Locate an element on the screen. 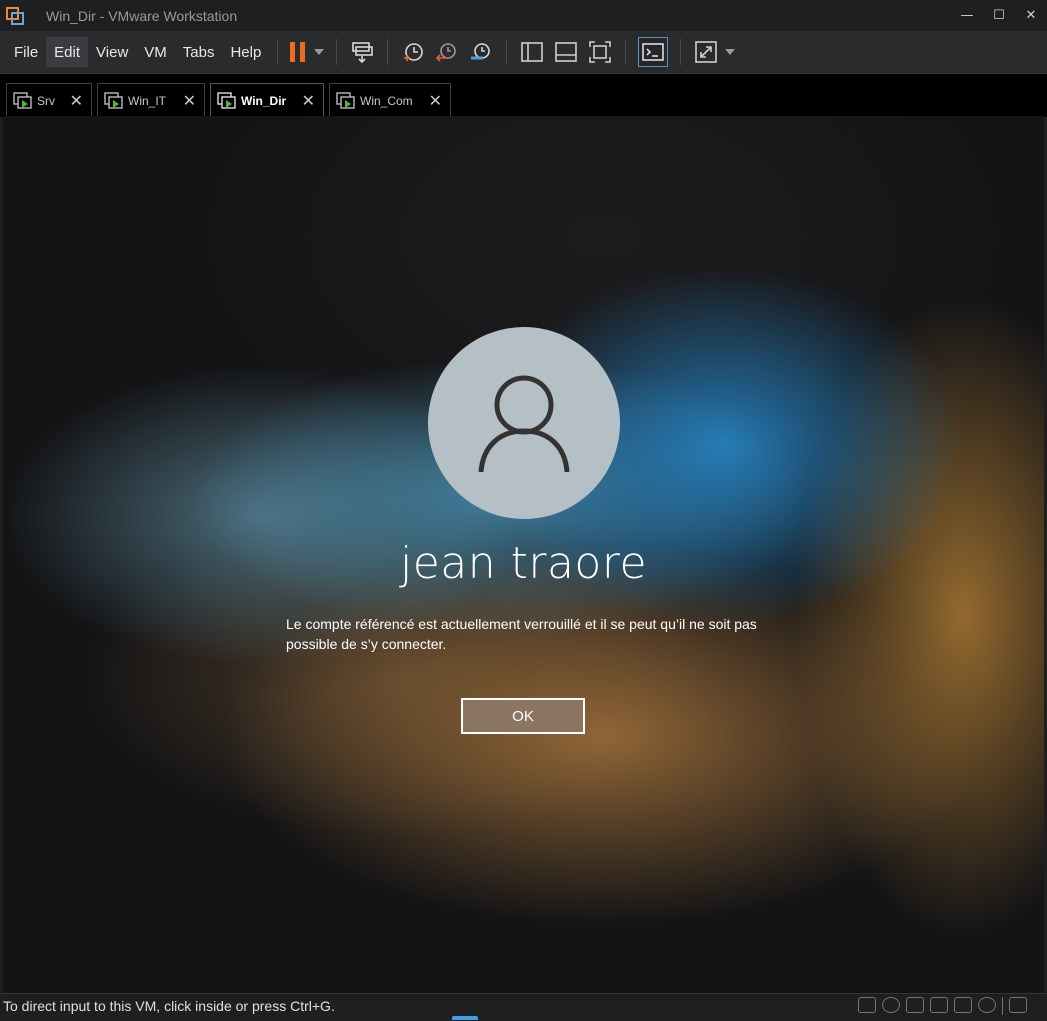 This screenshot has width=1047, height=1021. thumbnail-bar-icon is located at coordinates (566, 52).